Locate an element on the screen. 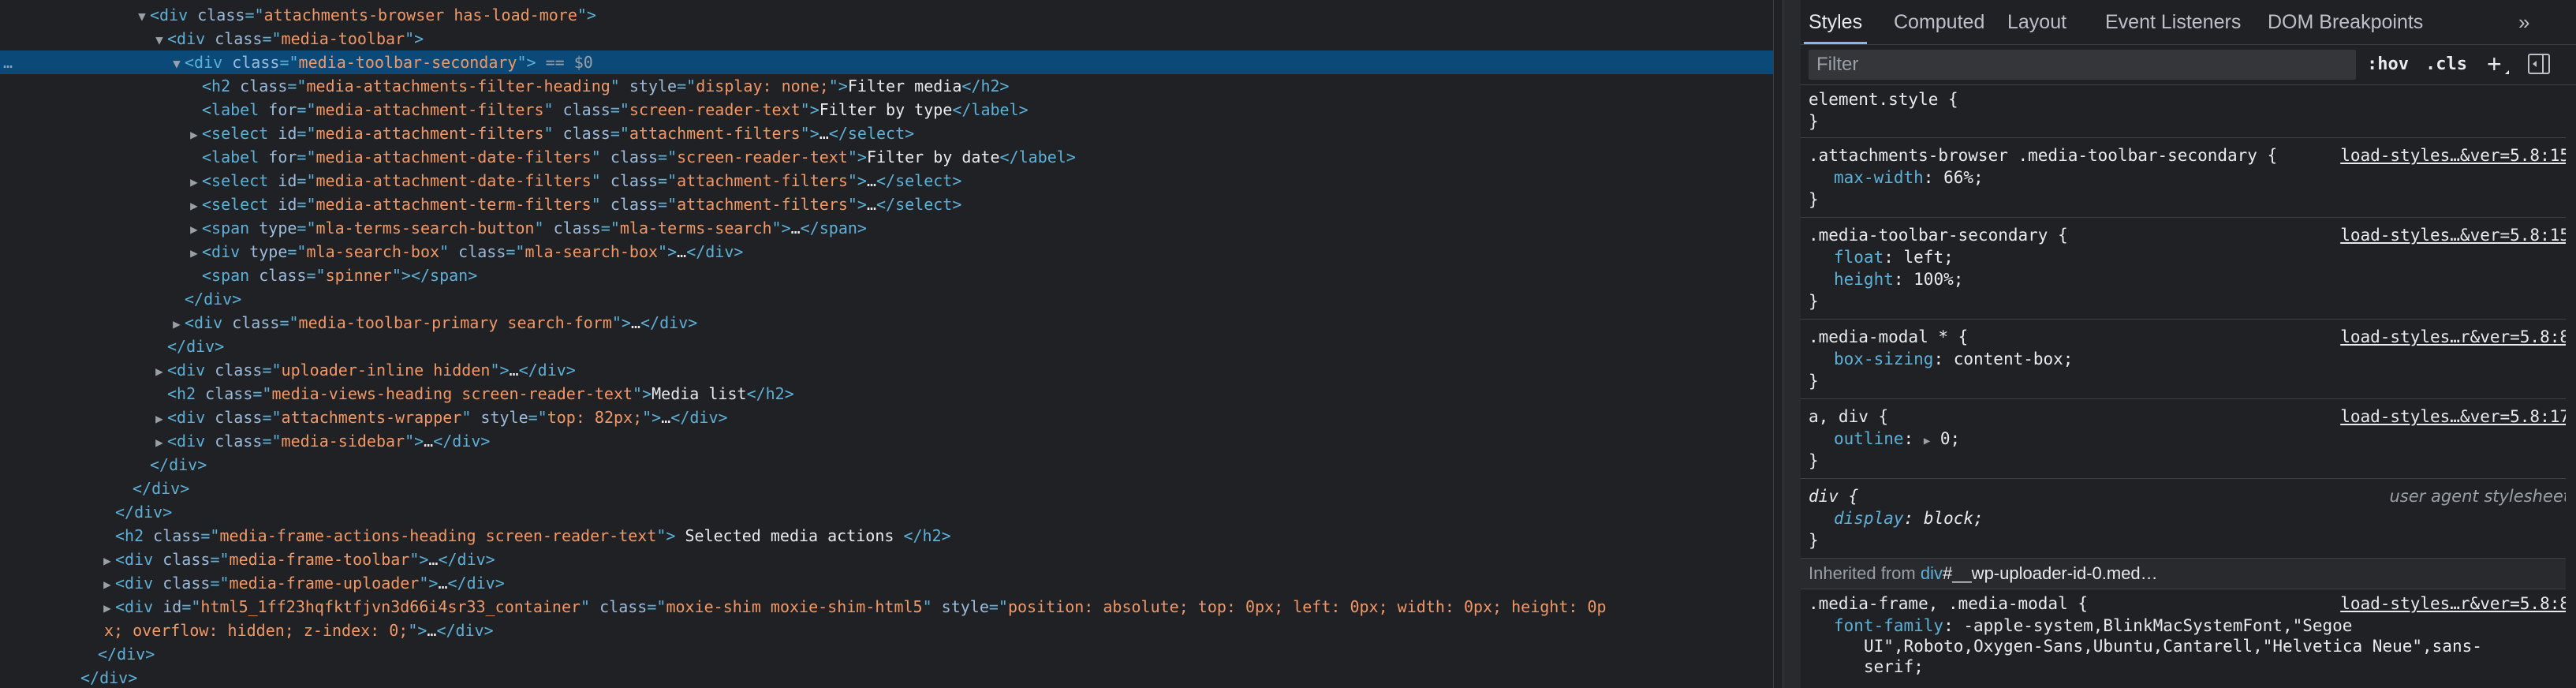 This screenshot has width=2576, height=688. hov-toggle-button: :hov is located at coordinates (2388, 65).